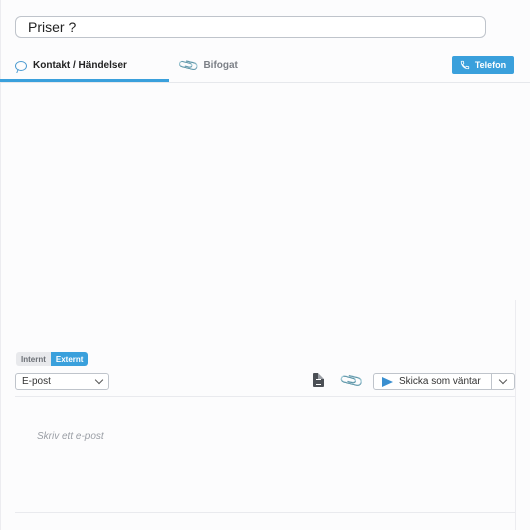 This screenshot has height=530, width=530. Describe the element at coordinates (188, 65) in the screenshot. I see `paperclip-icon: 📎` at that location.